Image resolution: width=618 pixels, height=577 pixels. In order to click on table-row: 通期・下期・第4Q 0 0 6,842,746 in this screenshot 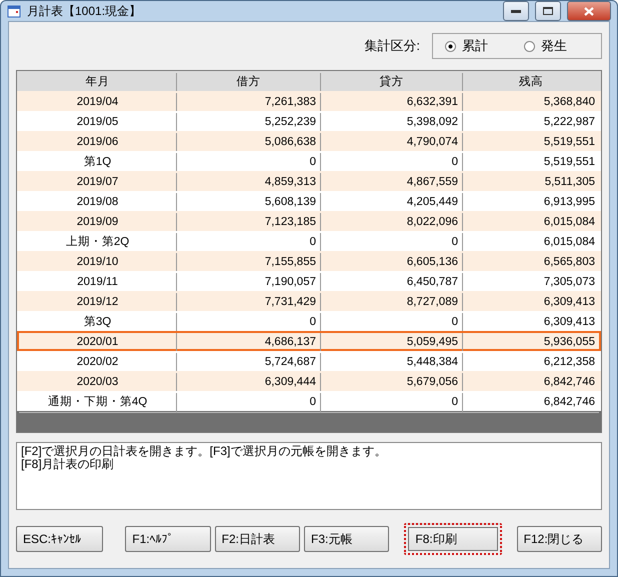, I will do `click(309, 401)`.